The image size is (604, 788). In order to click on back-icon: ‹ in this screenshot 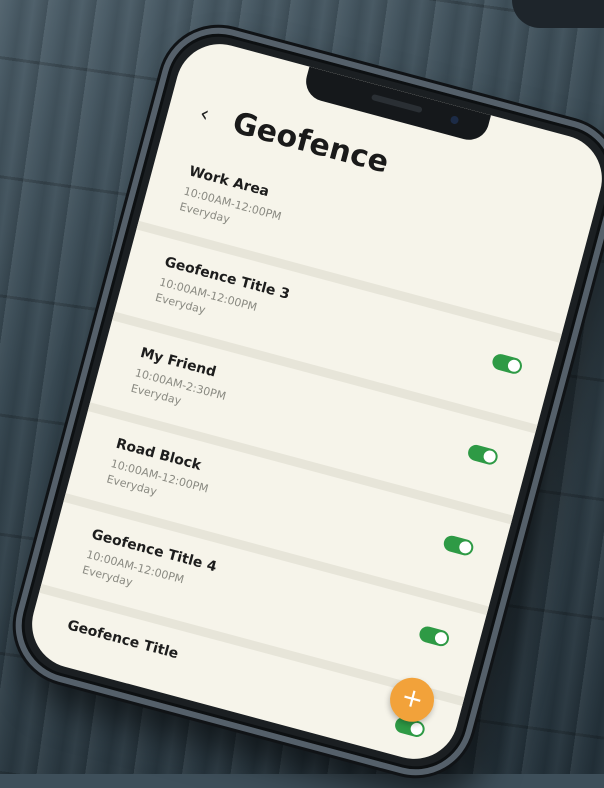, I will do `click(204, 114)`.